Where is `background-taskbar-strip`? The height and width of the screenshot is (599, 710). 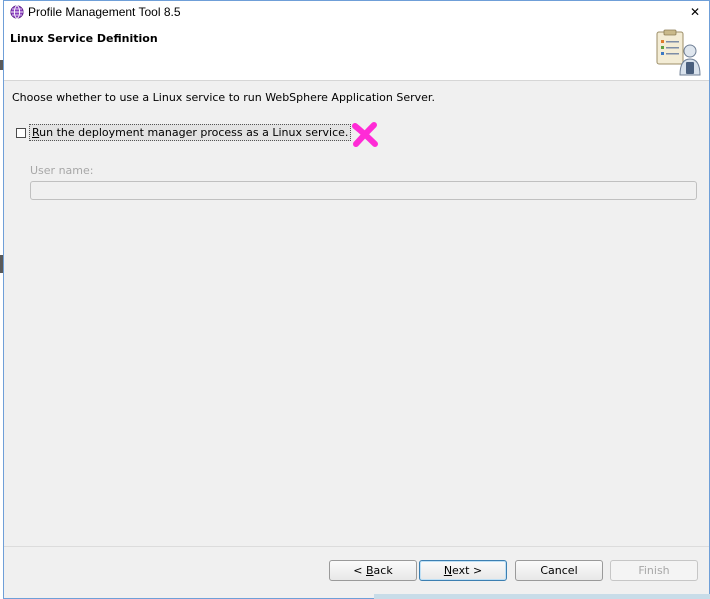 background-taskbar-strip is located at coordinates (542, 596).